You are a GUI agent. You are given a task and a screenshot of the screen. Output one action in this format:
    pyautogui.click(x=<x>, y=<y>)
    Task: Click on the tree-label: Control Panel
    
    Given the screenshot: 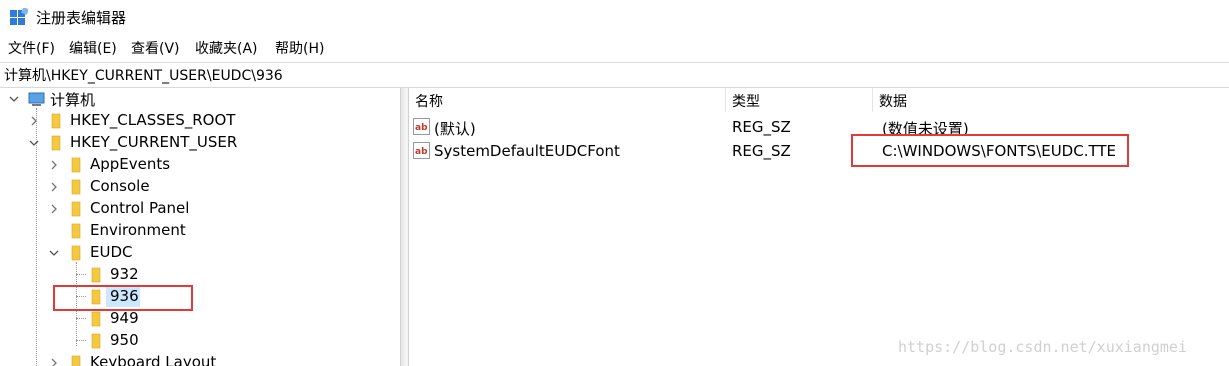 What is the action you would take?
    pyautogui.click(x=140, y=208)
    